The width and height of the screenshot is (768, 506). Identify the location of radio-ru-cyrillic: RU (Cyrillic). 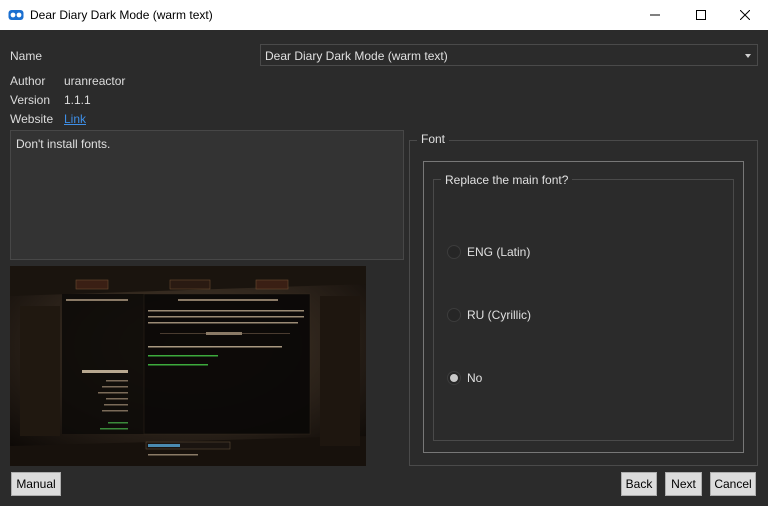
(489, 315).